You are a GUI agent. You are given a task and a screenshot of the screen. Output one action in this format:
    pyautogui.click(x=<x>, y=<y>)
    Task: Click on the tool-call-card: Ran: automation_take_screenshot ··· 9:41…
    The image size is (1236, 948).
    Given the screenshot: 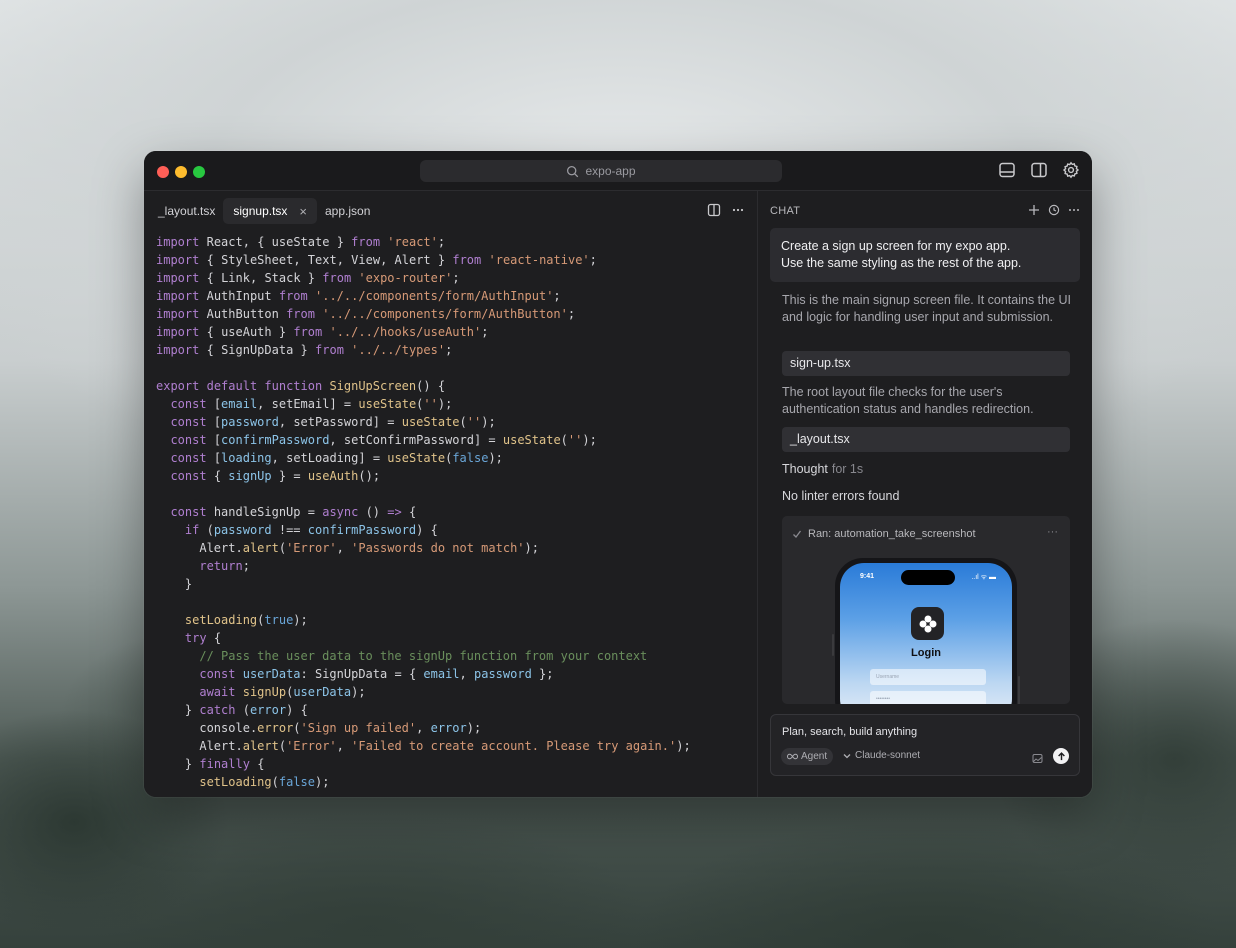 What is the action you would take?
    pyautogui.click(x=926, y=610)
    